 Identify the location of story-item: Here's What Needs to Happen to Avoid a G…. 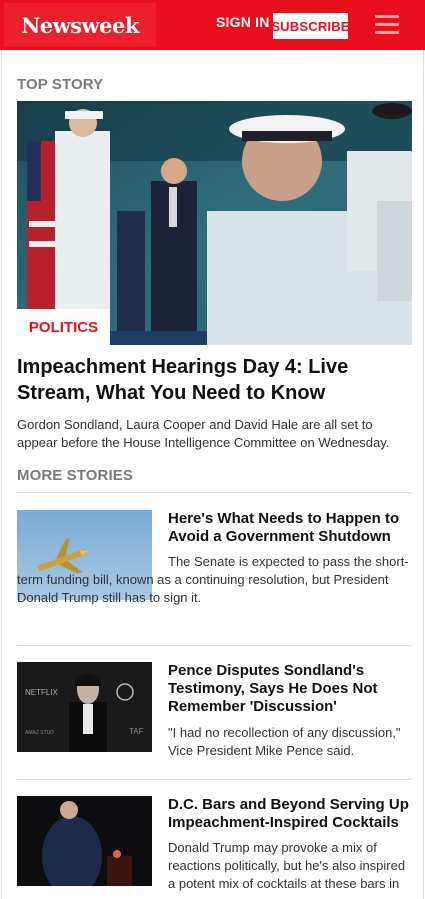
(214, 570).